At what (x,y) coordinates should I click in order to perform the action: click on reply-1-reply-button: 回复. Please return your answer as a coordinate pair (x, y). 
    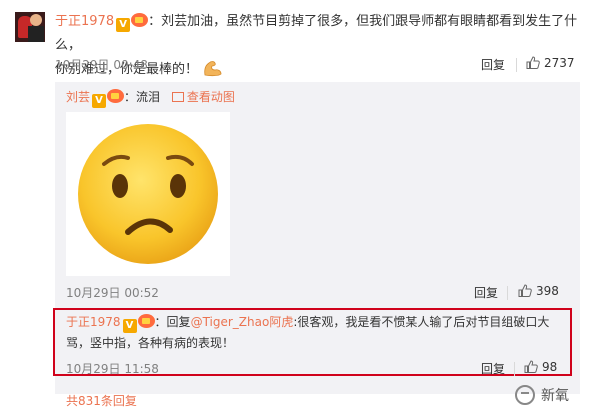
    Looking at the image, I should click on (486, 292).